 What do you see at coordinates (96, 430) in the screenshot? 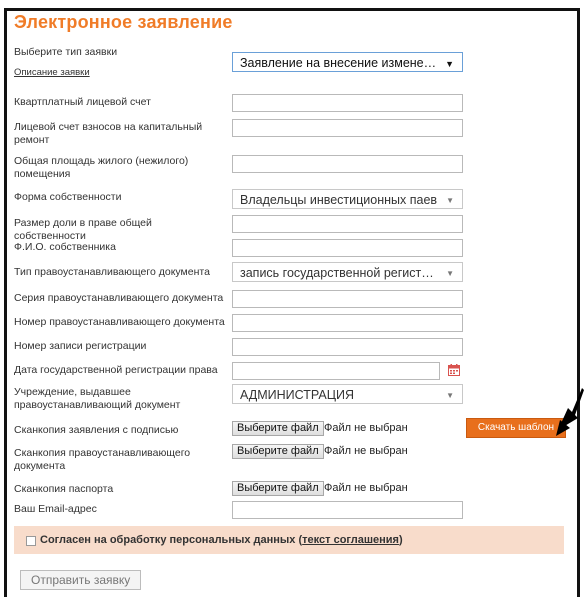
I see `field-label-scan-application: Сканкопия заявления с подписью` at bounding box center [96, 430].